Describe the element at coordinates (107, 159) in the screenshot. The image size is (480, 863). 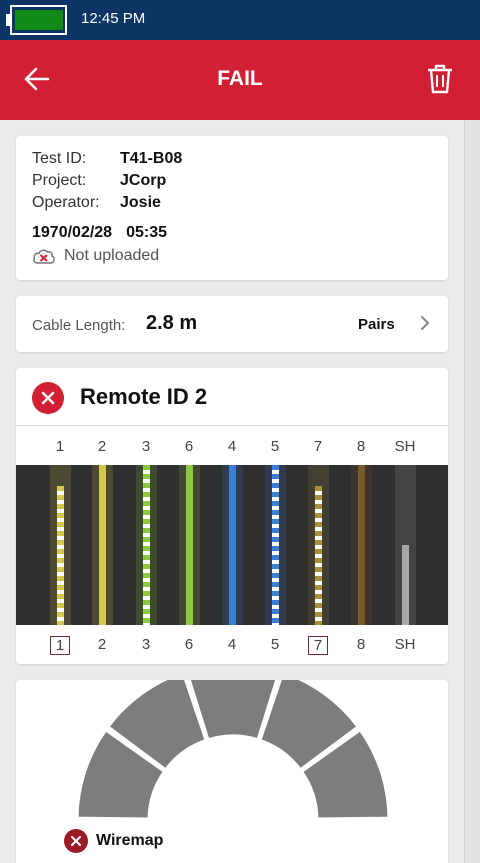
I see `test-id-row: Test ID: T41-B08` at that location.